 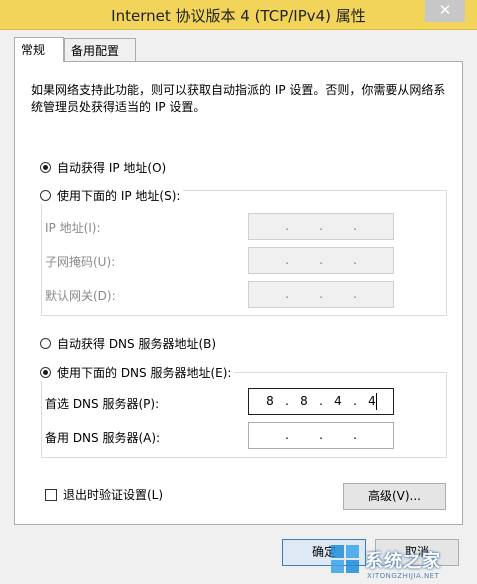 I want to click on alternate-dns-input: . . ., so click(x=321, y=435).